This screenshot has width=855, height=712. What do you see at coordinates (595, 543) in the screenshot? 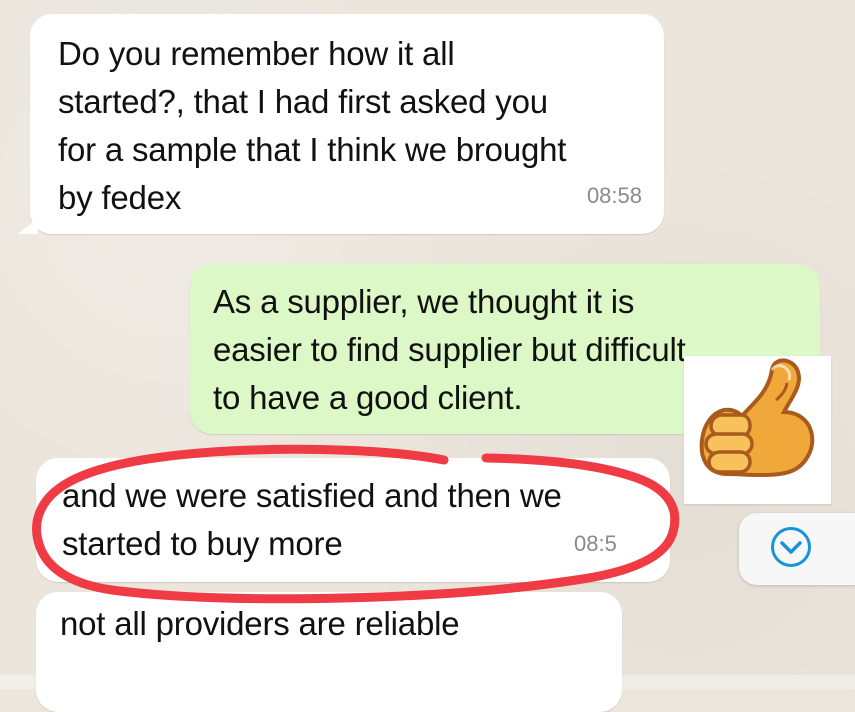
I see `message-time: 08:5` at bounding box center [595, 543].